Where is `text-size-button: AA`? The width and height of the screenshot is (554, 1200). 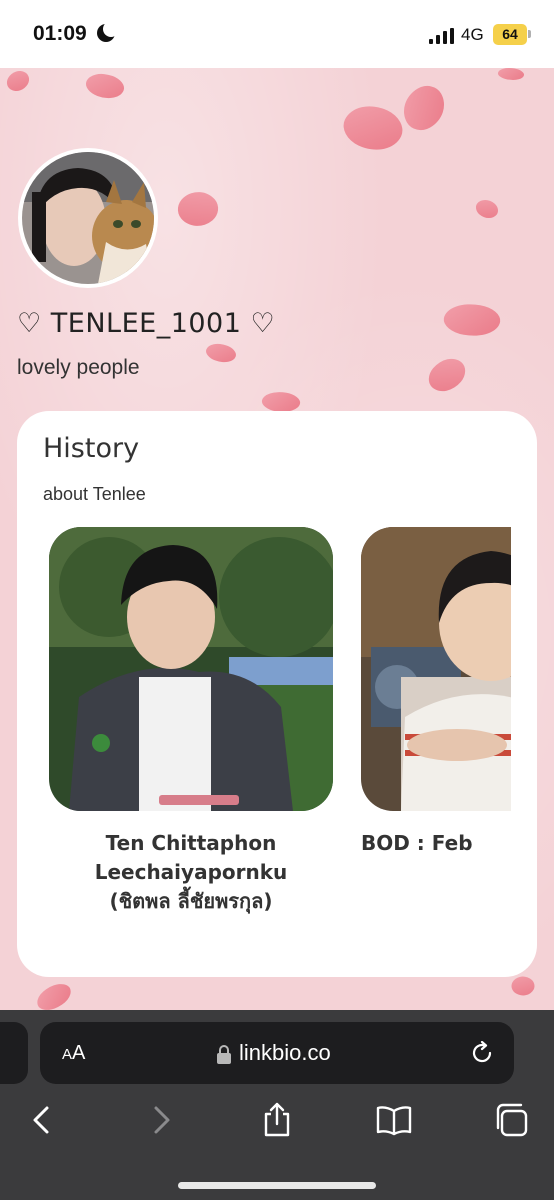 text-size-button: AA is located at coordinates (73, 1053).